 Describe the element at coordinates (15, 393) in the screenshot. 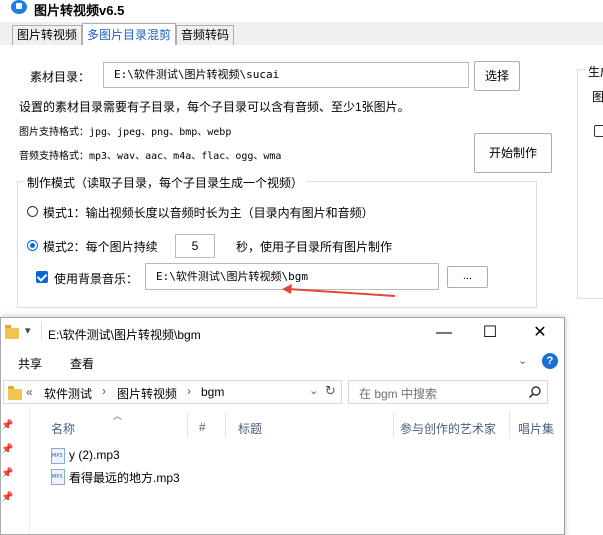

I see `address-folder-icon` at that location.